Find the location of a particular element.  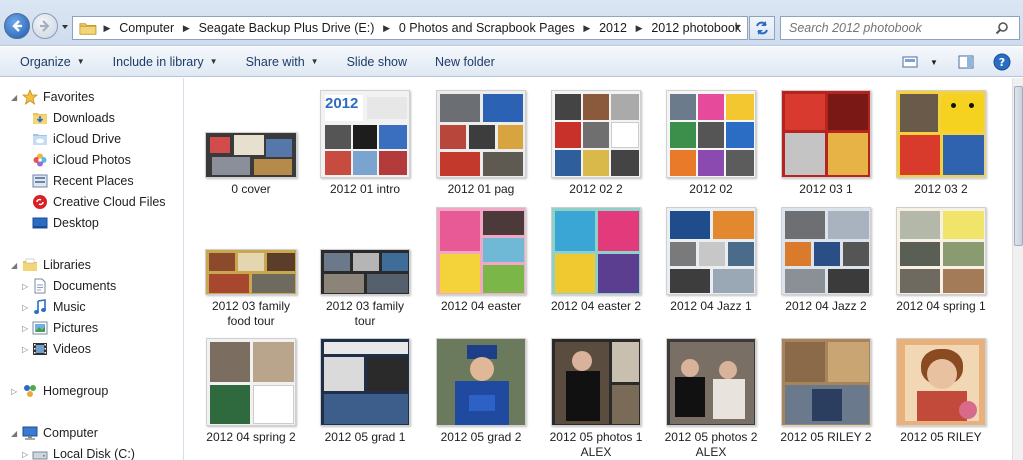

nav-homegroup: Homegroup is located at coordinates (65, 391).